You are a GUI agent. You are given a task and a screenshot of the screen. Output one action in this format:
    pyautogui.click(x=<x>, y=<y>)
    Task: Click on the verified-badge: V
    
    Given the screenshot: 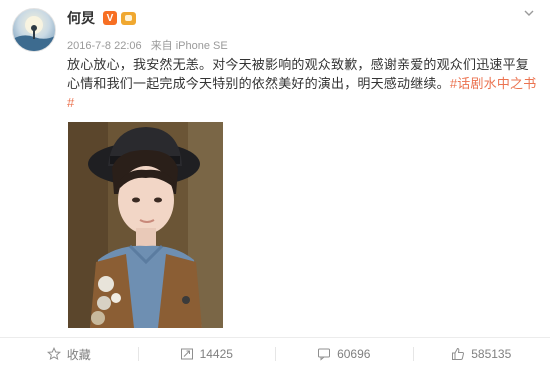 What is the action you would take?
    pyautogui.click(x=110, y=18)
    